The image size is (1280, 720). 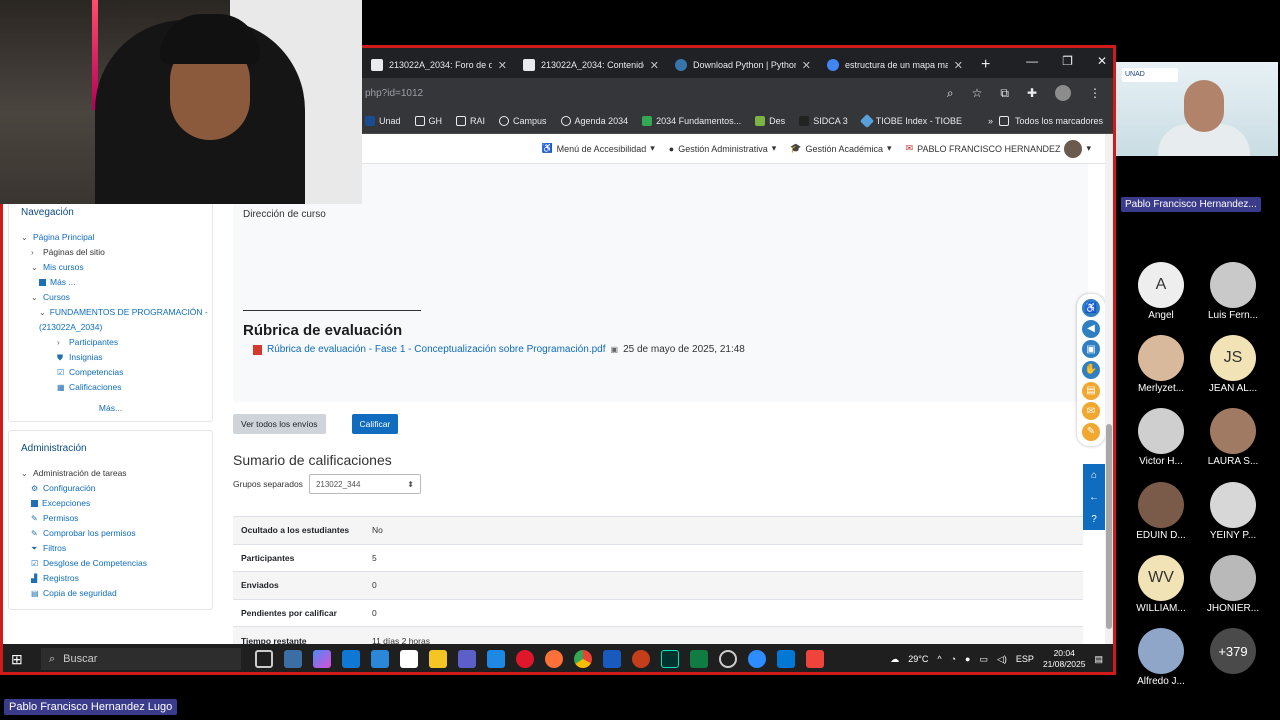 I want to click on accessibility-menu: ♿ Menú de Accesibilidad ▾, so click(x=597, y=148).